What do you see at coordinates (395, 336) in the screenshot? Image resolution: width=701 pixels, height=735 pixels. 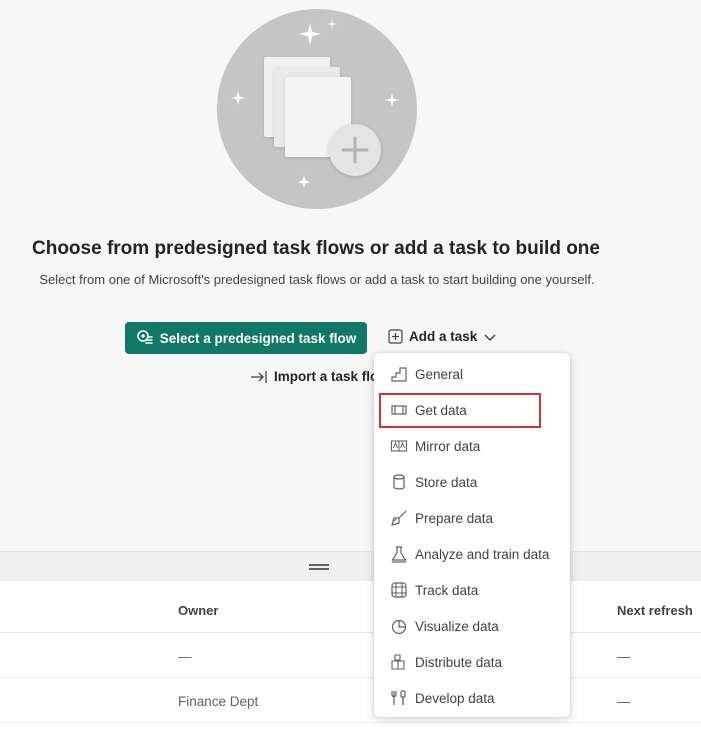 I see `add-square-icon` at bounding box center [395, 336].